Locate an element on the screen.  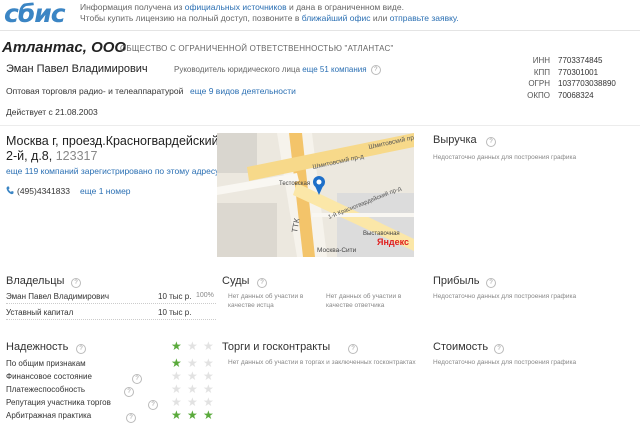
reliability-row: Финансовое состояние is located at coordinates (49, 376).